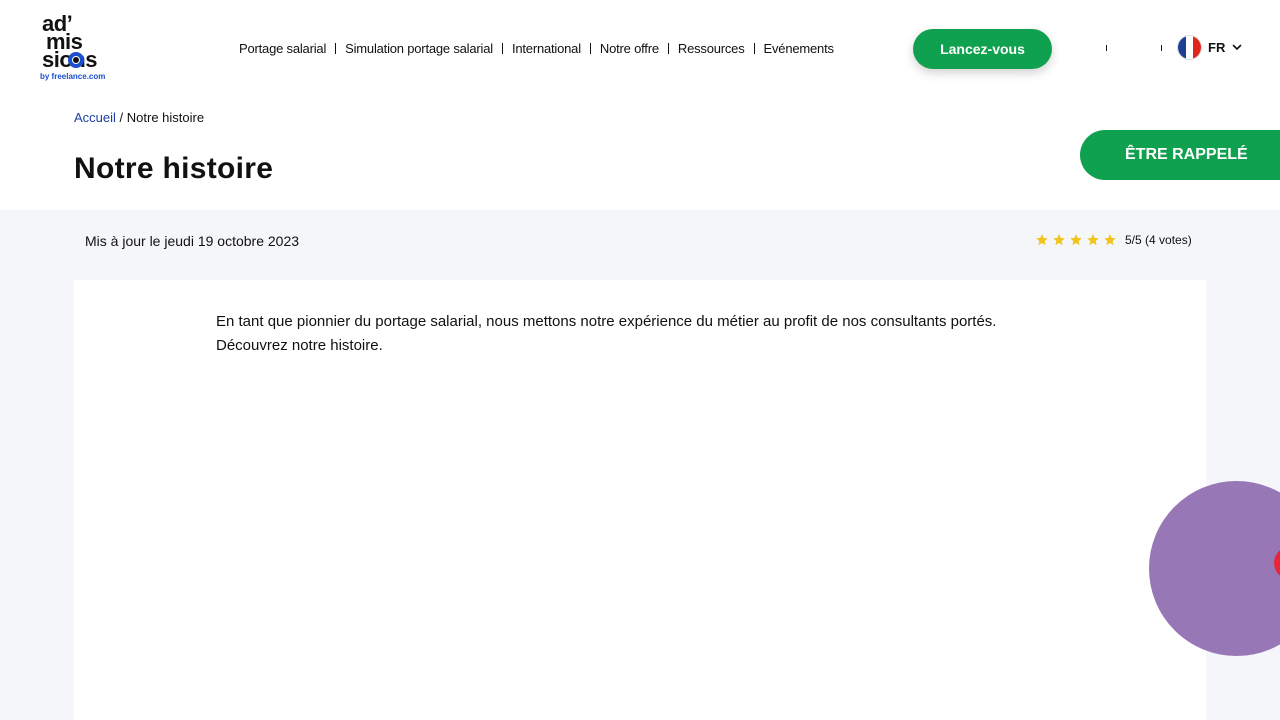  I want to click on france-flag-icon, so click(1189, 47).